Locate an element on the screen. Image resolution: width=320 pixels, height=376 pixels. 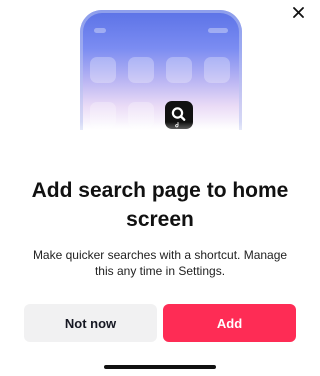
dialog-title: Add search page to home screen is located at coordinates (160, 205).